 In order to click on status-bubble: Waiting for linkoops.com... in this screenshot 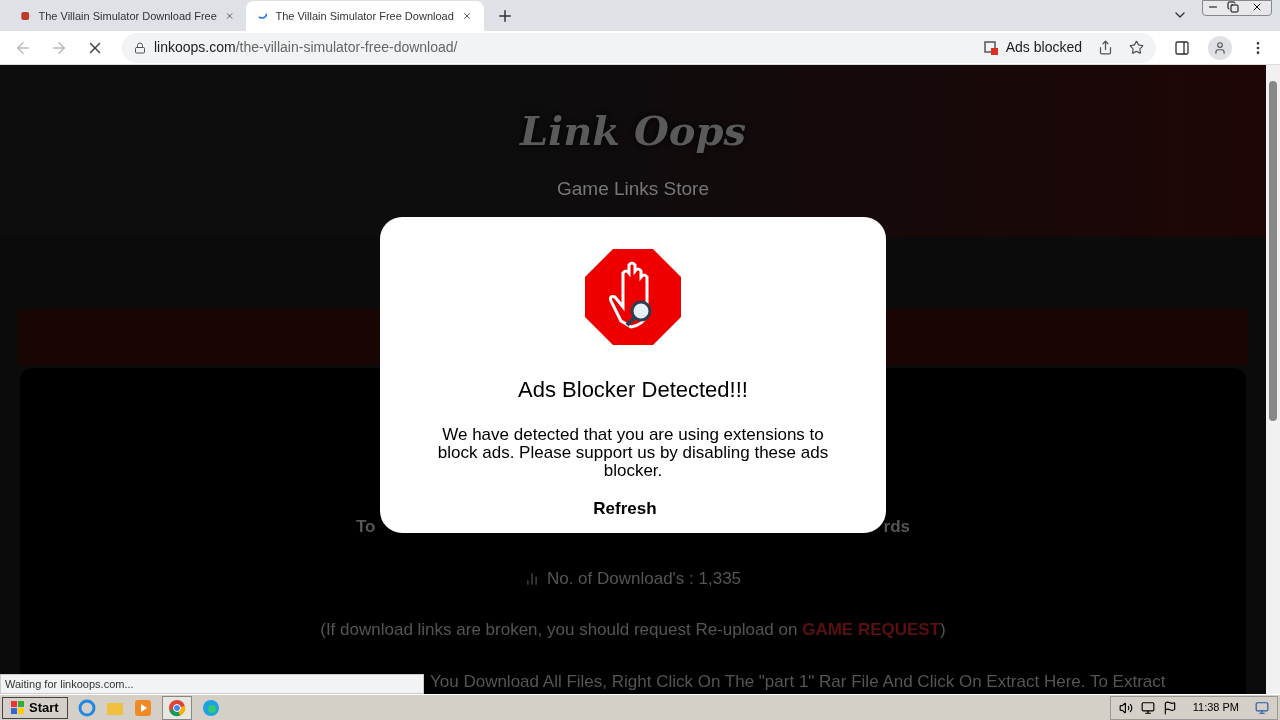, I will do `click(212, 684)`.